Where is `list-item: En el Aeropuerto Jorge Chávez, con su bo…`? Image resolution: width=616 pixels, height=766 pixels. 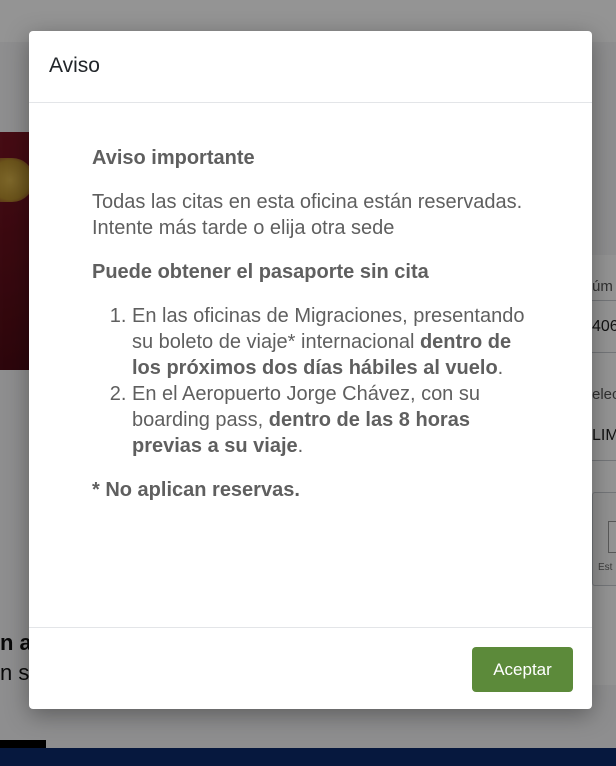
list-item: En el Aeropuerto Jorge Chávez, con su bo… is located at coordinates (332, 420).